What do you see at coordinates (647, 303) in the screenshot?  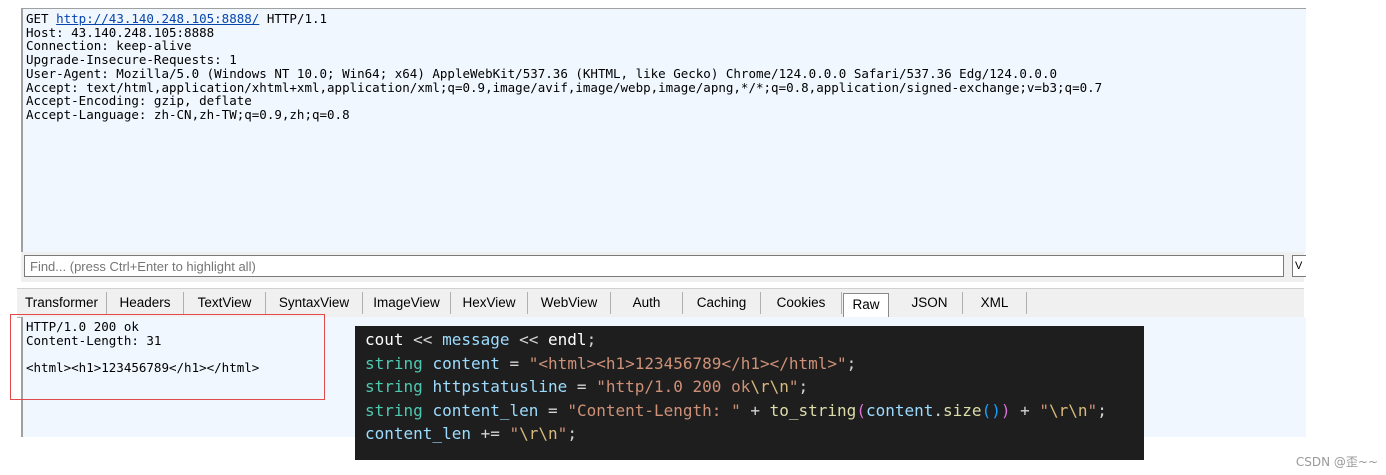 I see `tab-auth: Auth` at bounding box center [647, 303].